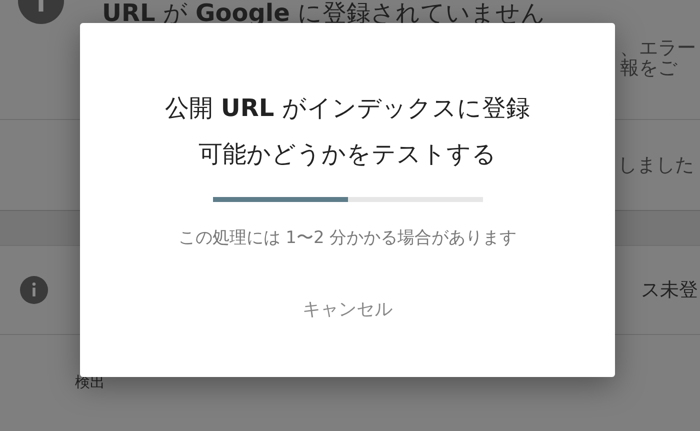 This screenshot has height=431, width=700. What do you see at coordinates (347, 238) in the screenshot?
I see `dialog-message: この処理には 1〜2 分かかる場合があります` at bounding box center [347, 238].